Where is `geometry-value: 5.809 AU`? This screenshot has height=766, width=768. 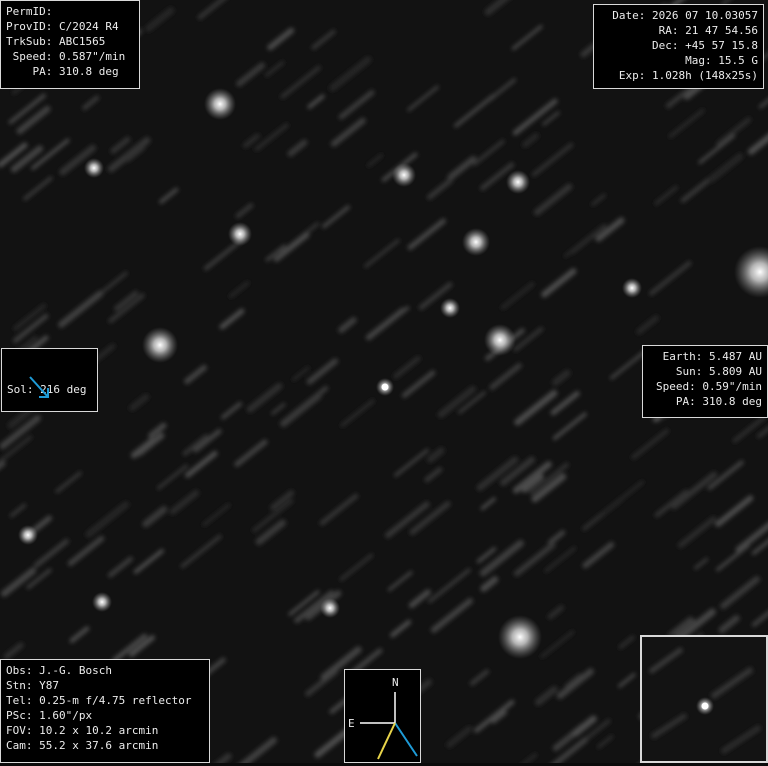 geometry-value: 5.809 AU is located at coordinates (735, 371).